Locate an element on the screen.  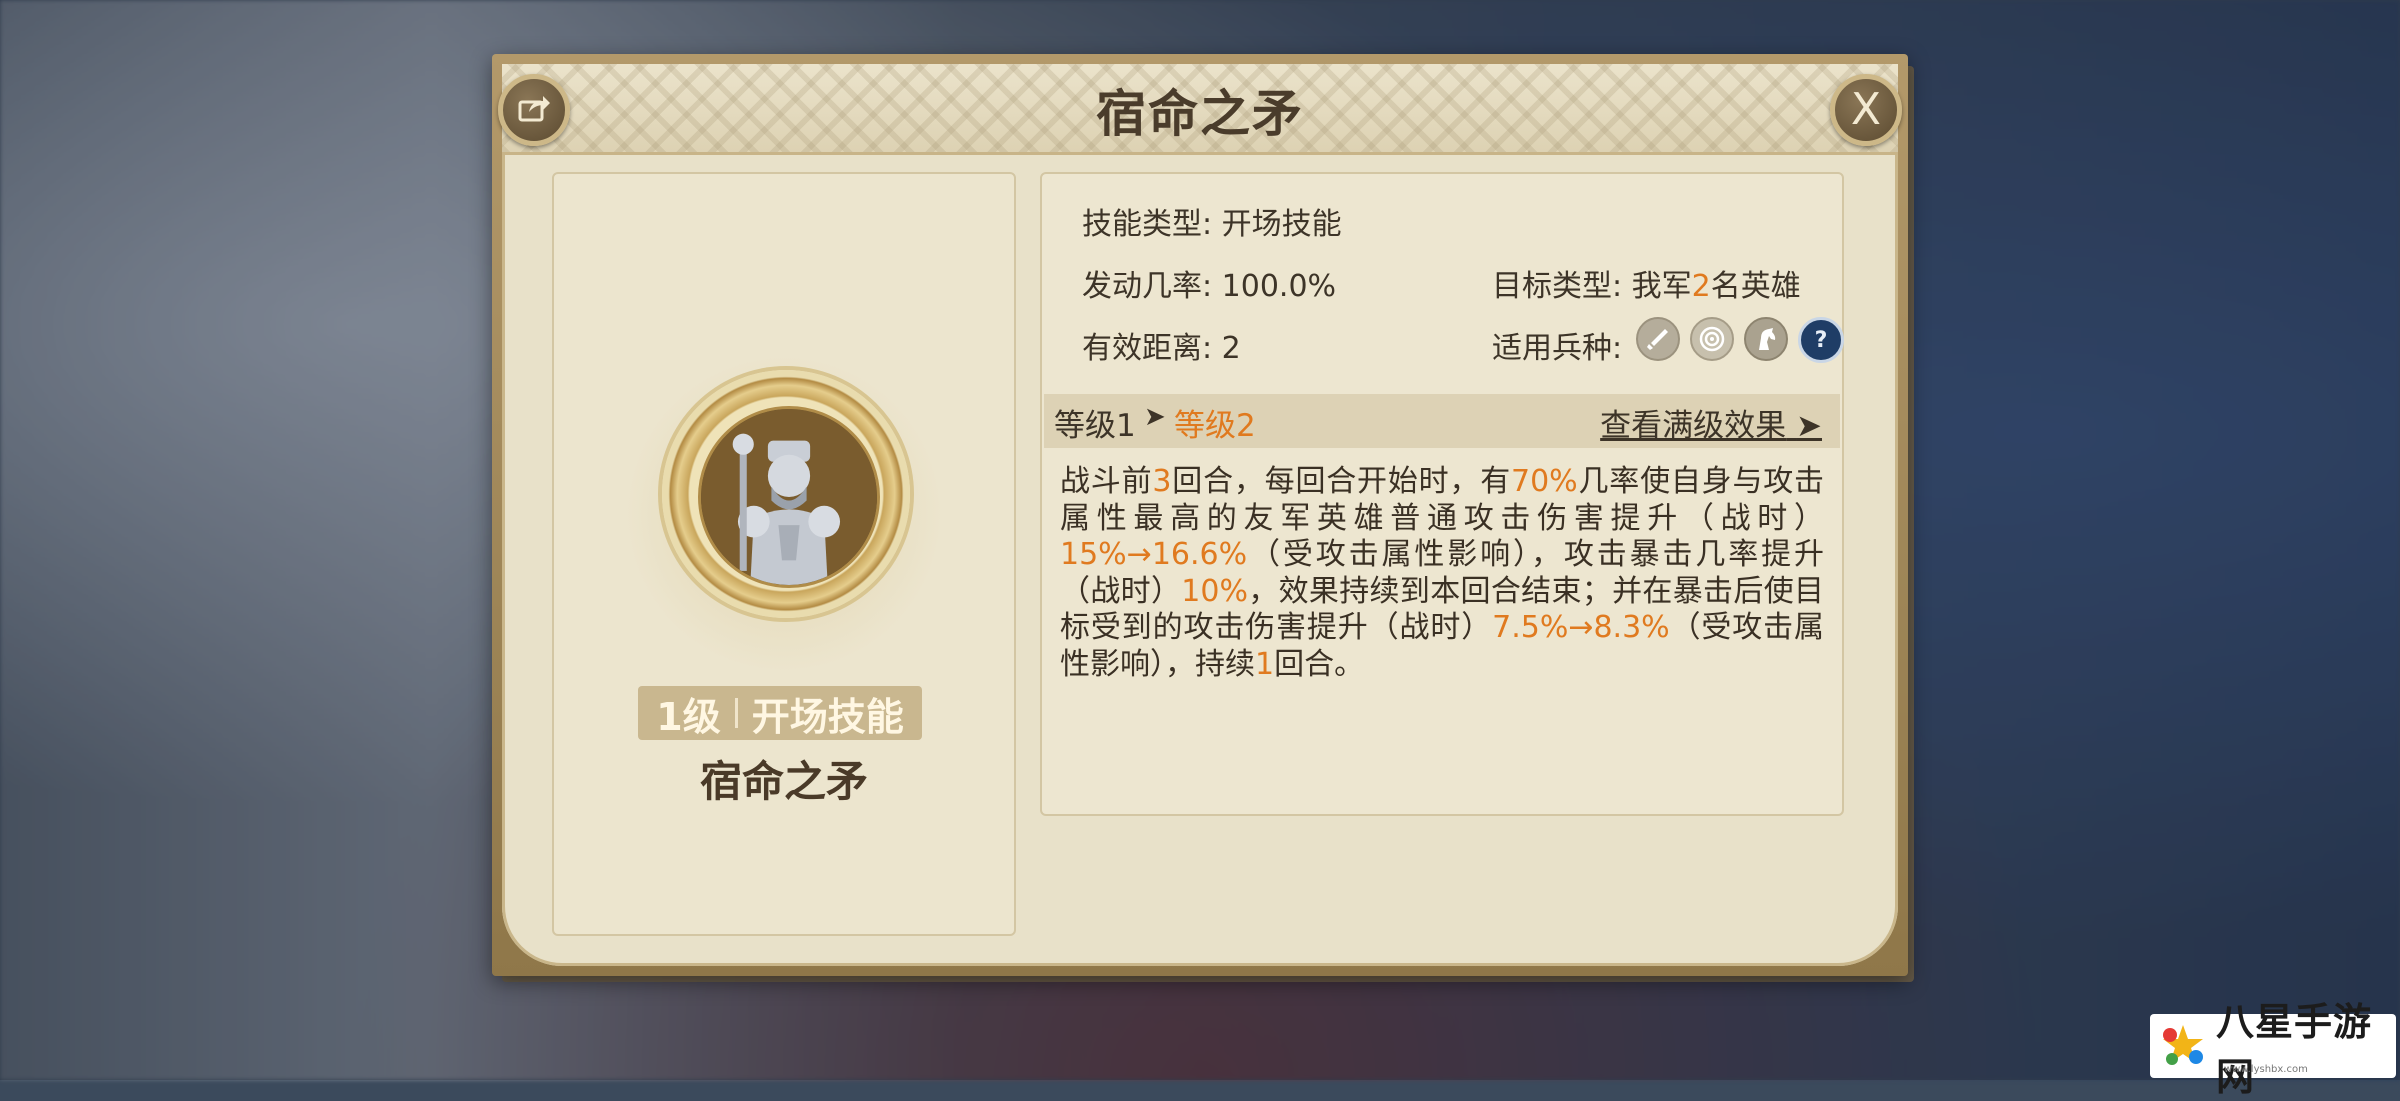
level-tag-divider is located at coordinates (736, 713).